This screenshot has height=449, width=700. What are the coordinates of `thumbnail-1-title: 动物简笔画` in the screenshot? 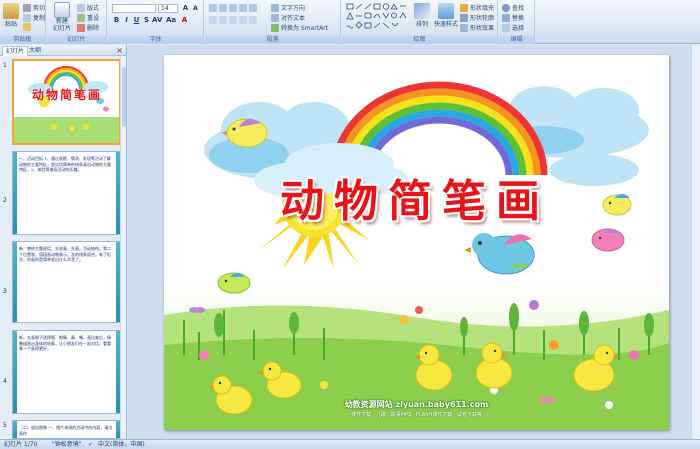 It's located at (67, 95).